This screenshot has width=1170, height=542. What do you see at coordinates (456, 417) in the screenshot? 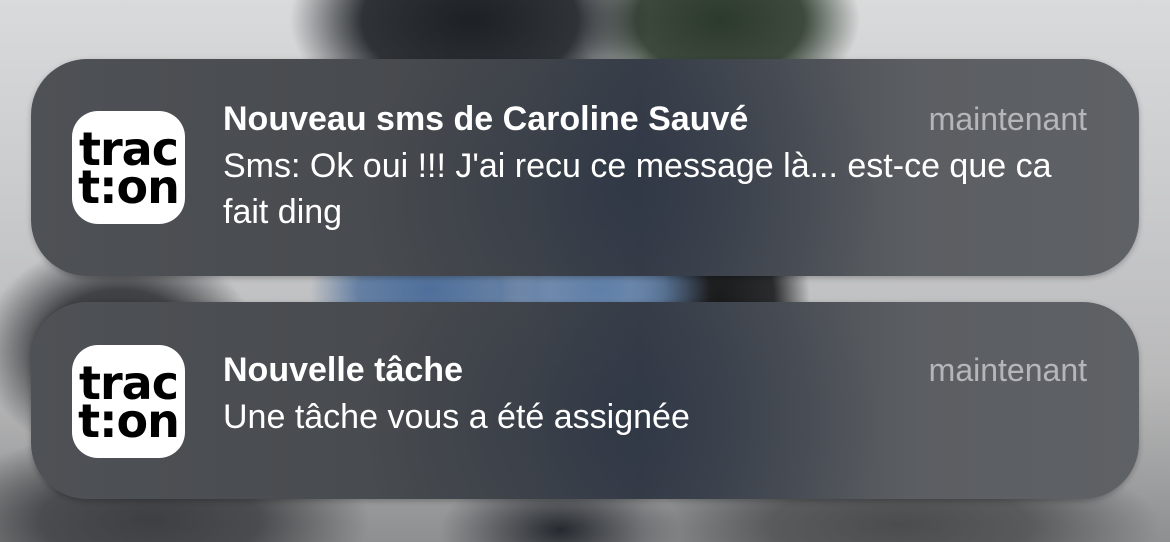
I see `notification-body: Une tâche vous a été assignée` at bounding box center [456, 417].